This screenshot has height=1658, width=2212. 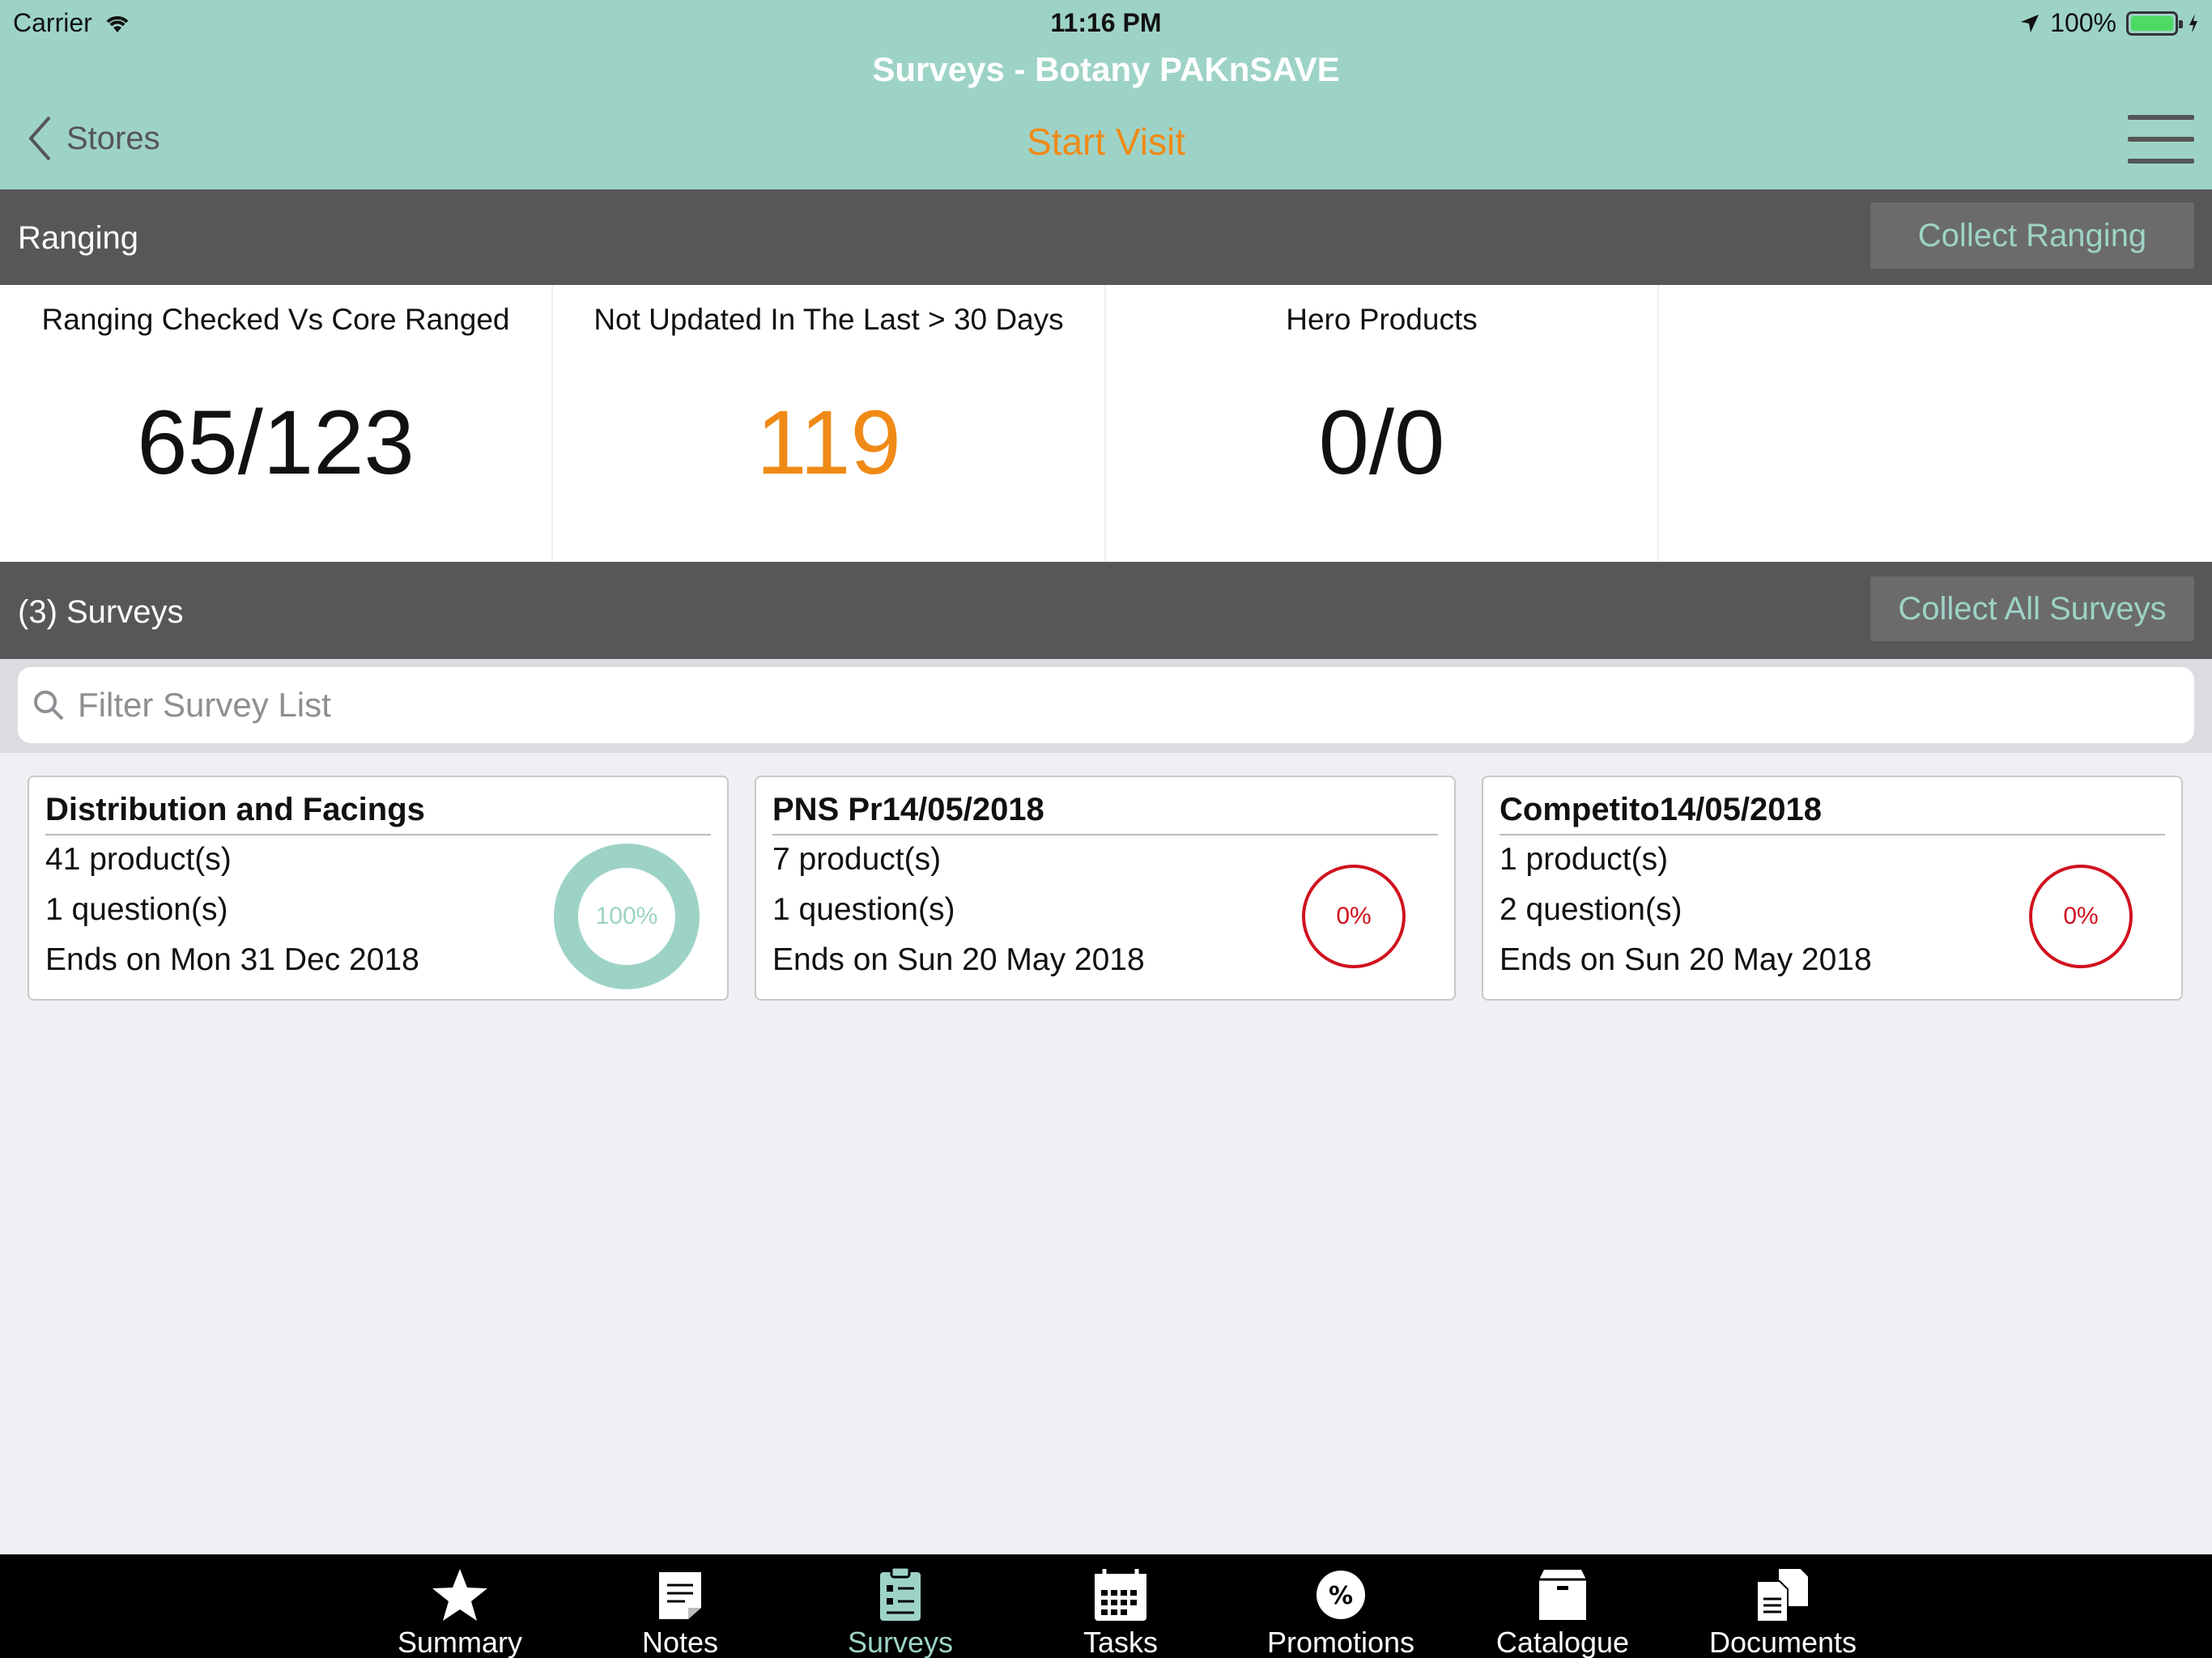 I want to click on metric-value: 0/0, so click(x=1381, y=442).